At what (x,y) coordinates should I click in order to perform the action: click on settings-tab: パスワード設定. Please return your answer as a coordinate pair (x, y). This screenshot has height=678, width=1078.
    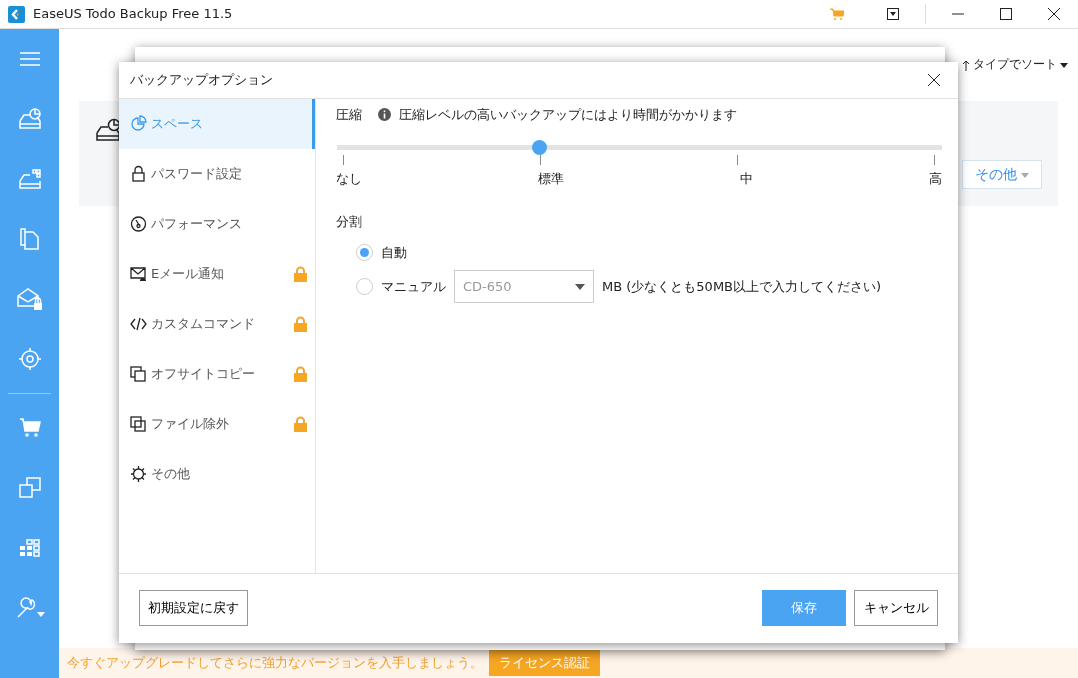
    Looking at the image, I should click on (217, 174).